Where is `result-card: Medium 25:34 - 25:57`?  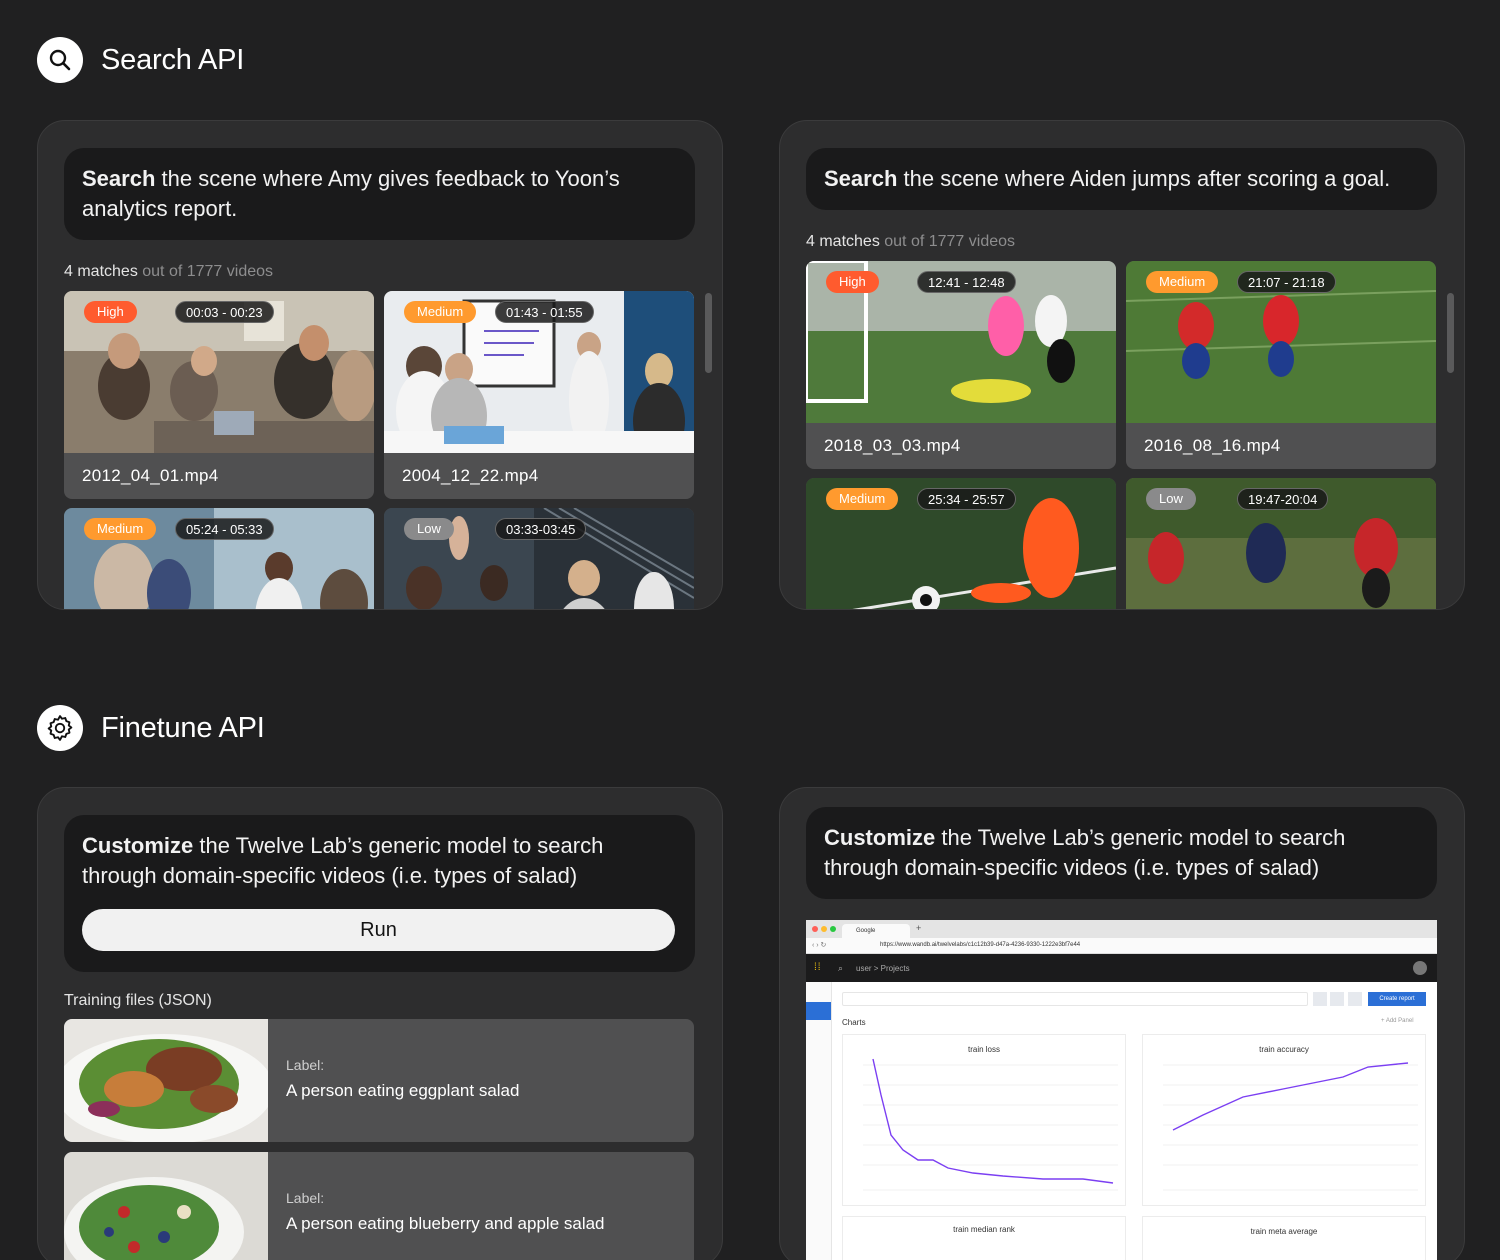
result-card: Medium 25:34 - 25:57 is located at coordinates (961, 543).